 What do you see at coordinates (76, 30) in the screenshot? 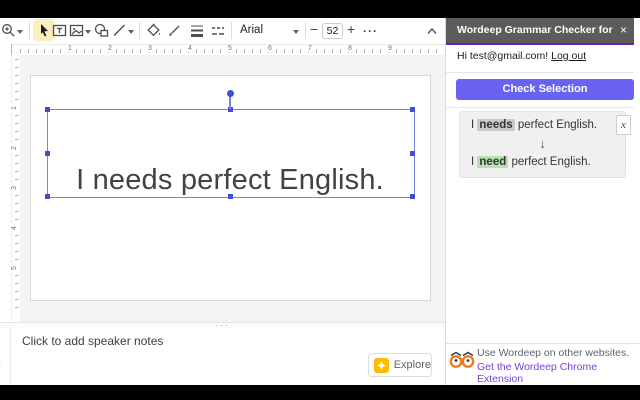
I see `insert-image-icon` at bounding box center [76, 30].